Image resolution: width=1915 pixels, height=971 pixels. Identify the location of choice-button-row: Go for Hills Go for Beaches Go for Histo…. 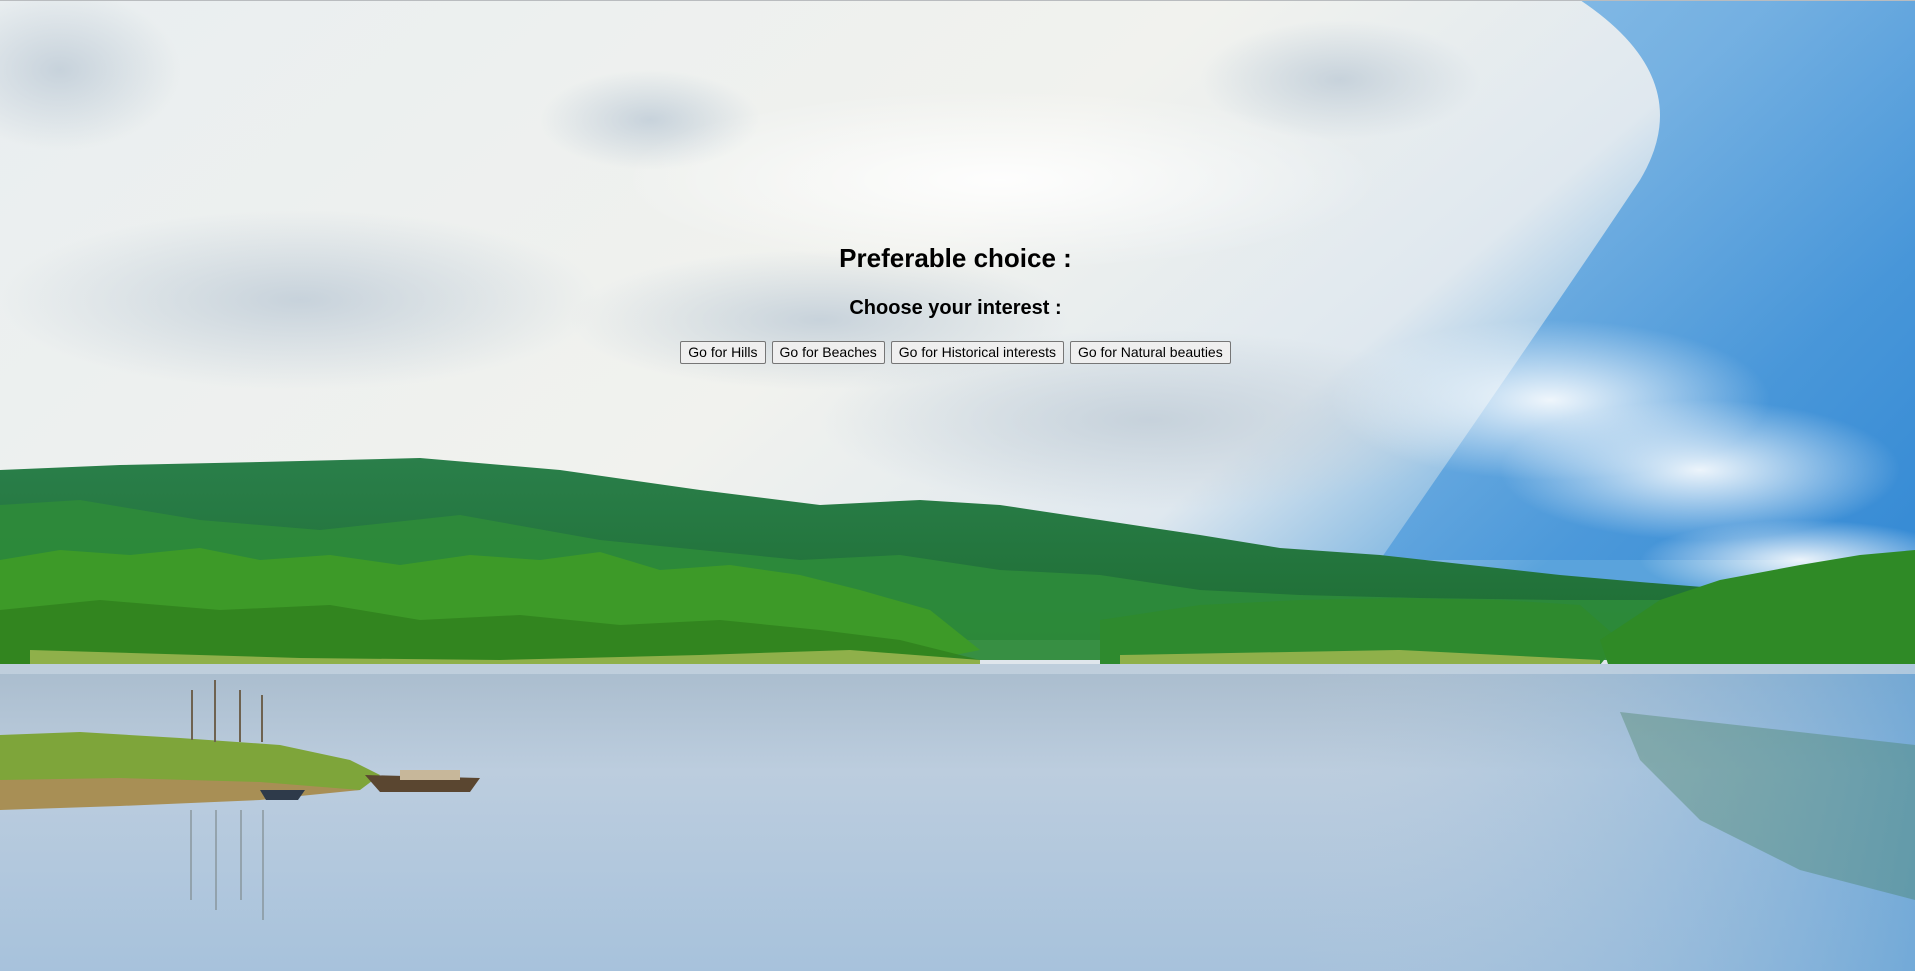
(955, 352).